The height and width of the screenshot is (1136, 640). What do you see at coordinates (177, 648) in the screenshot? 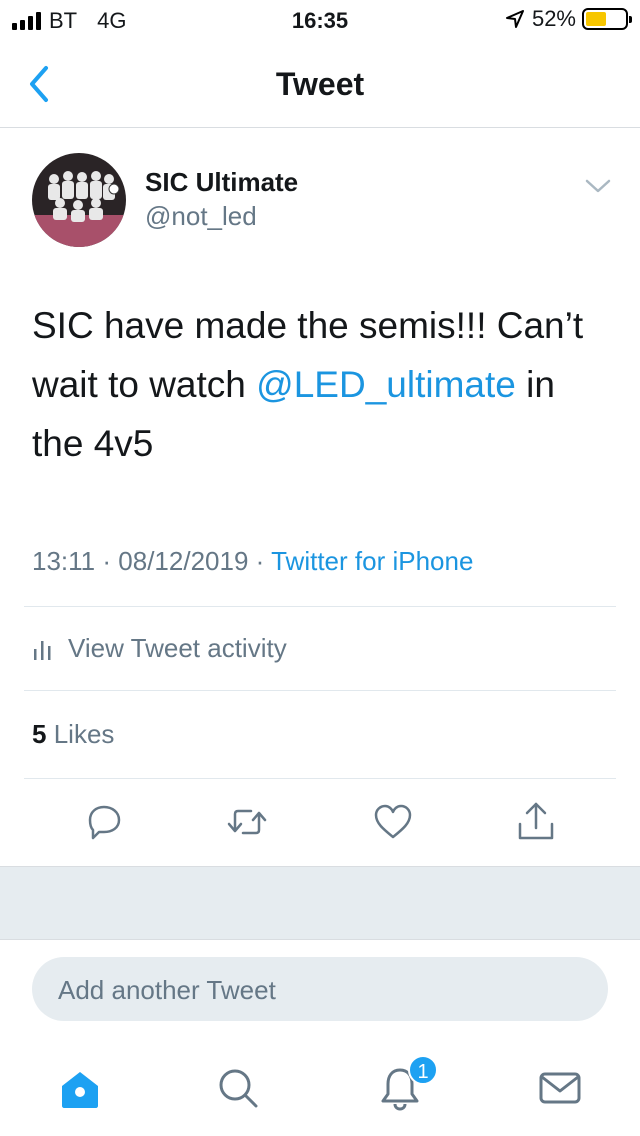
I see `activity-label: View Tweet activity` at bounding box center [177, 648].